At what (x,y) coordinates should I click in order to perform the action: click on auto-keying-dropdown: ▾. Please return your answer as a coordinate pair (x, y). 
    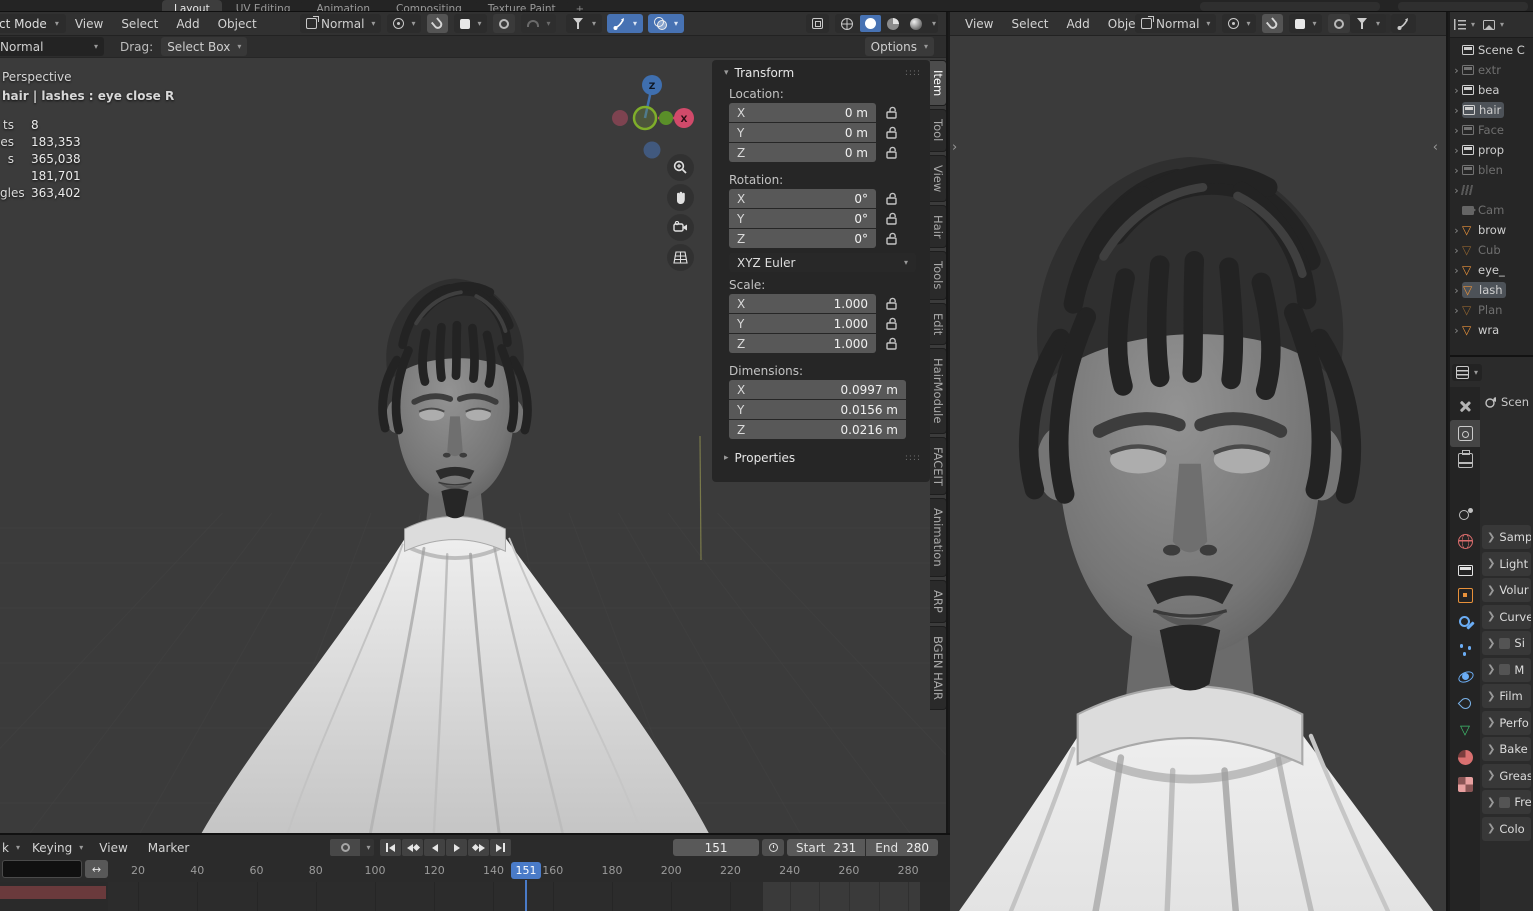
    Looking at the image, I should click on (367, 847).